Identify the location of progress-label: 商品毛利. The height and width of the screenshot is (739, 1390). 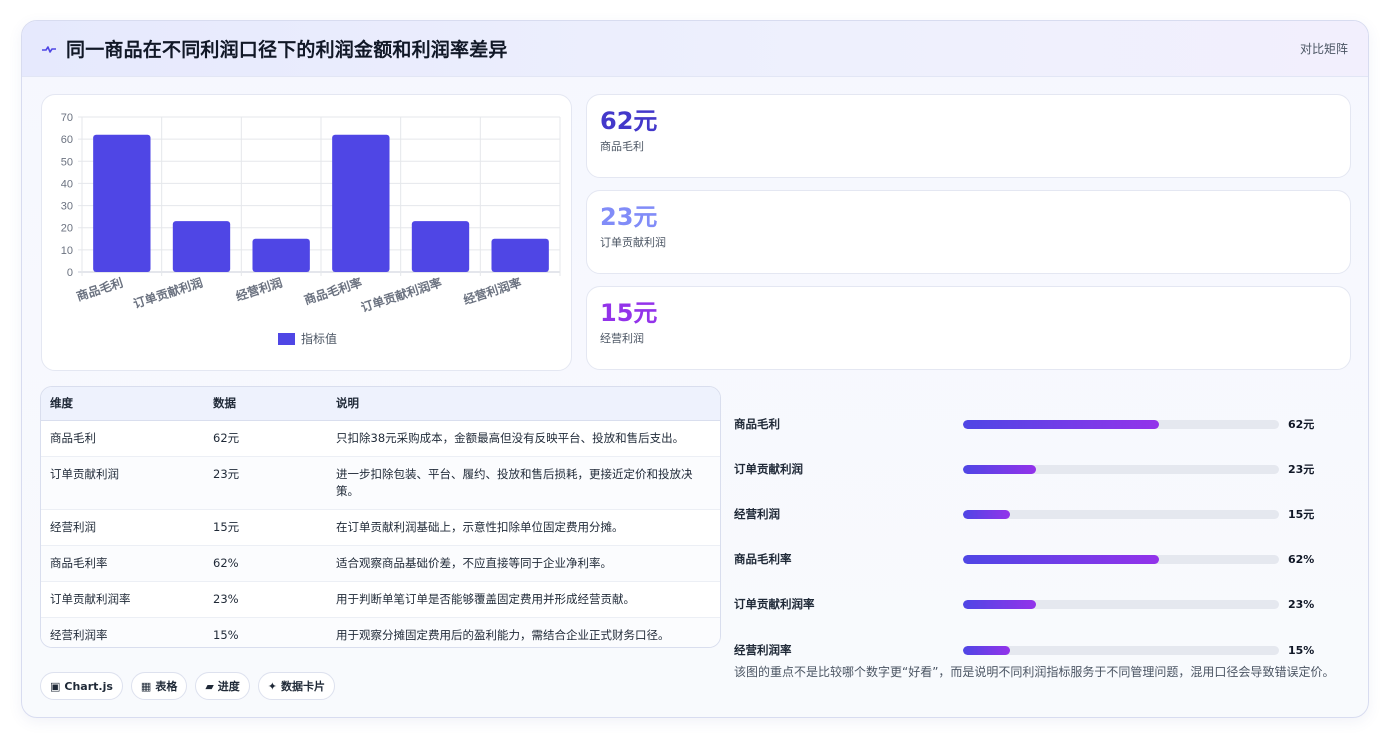
(757, 424).